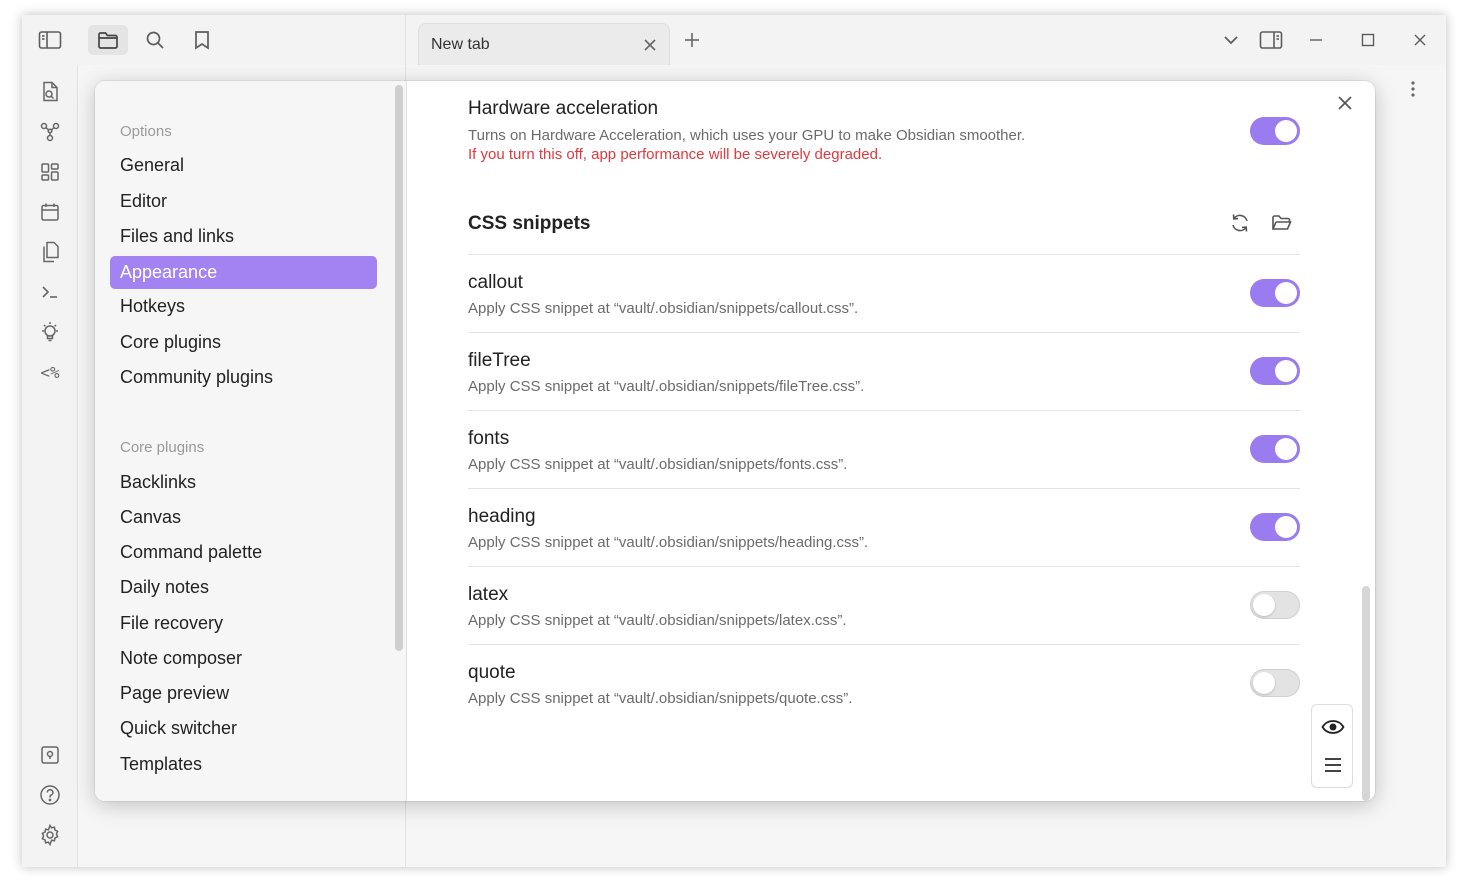  I want to click on snippet-toggle-latex, so click(1275, 605).